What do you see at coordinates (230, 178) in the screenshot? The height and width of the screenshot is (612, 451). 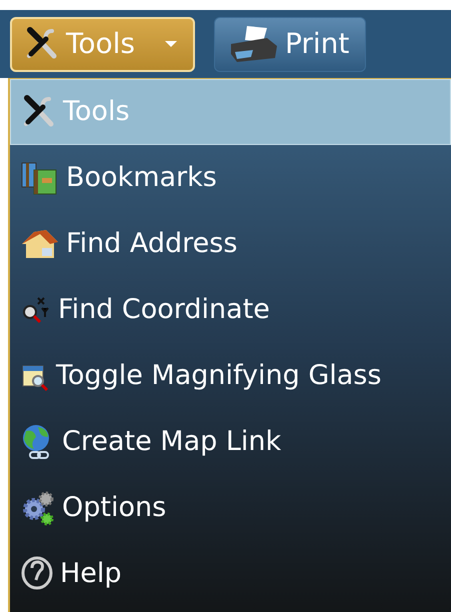 I see `menu-item: Bookmarks` at bounding box center [230, 178].